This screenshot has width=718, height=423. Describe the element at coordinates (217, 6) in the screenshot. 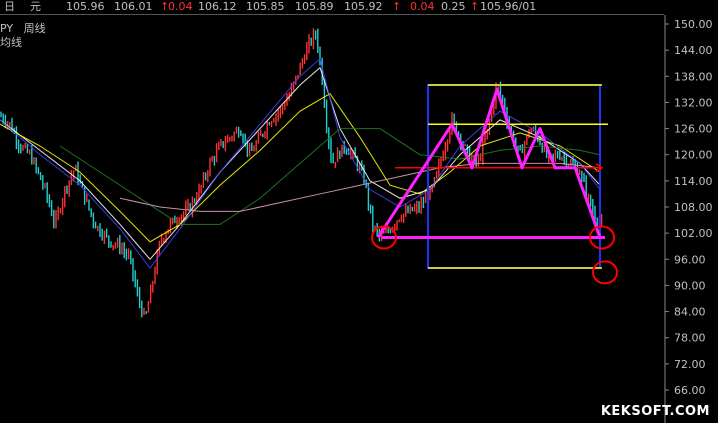

I see `quote-field: 106.12` at that location.